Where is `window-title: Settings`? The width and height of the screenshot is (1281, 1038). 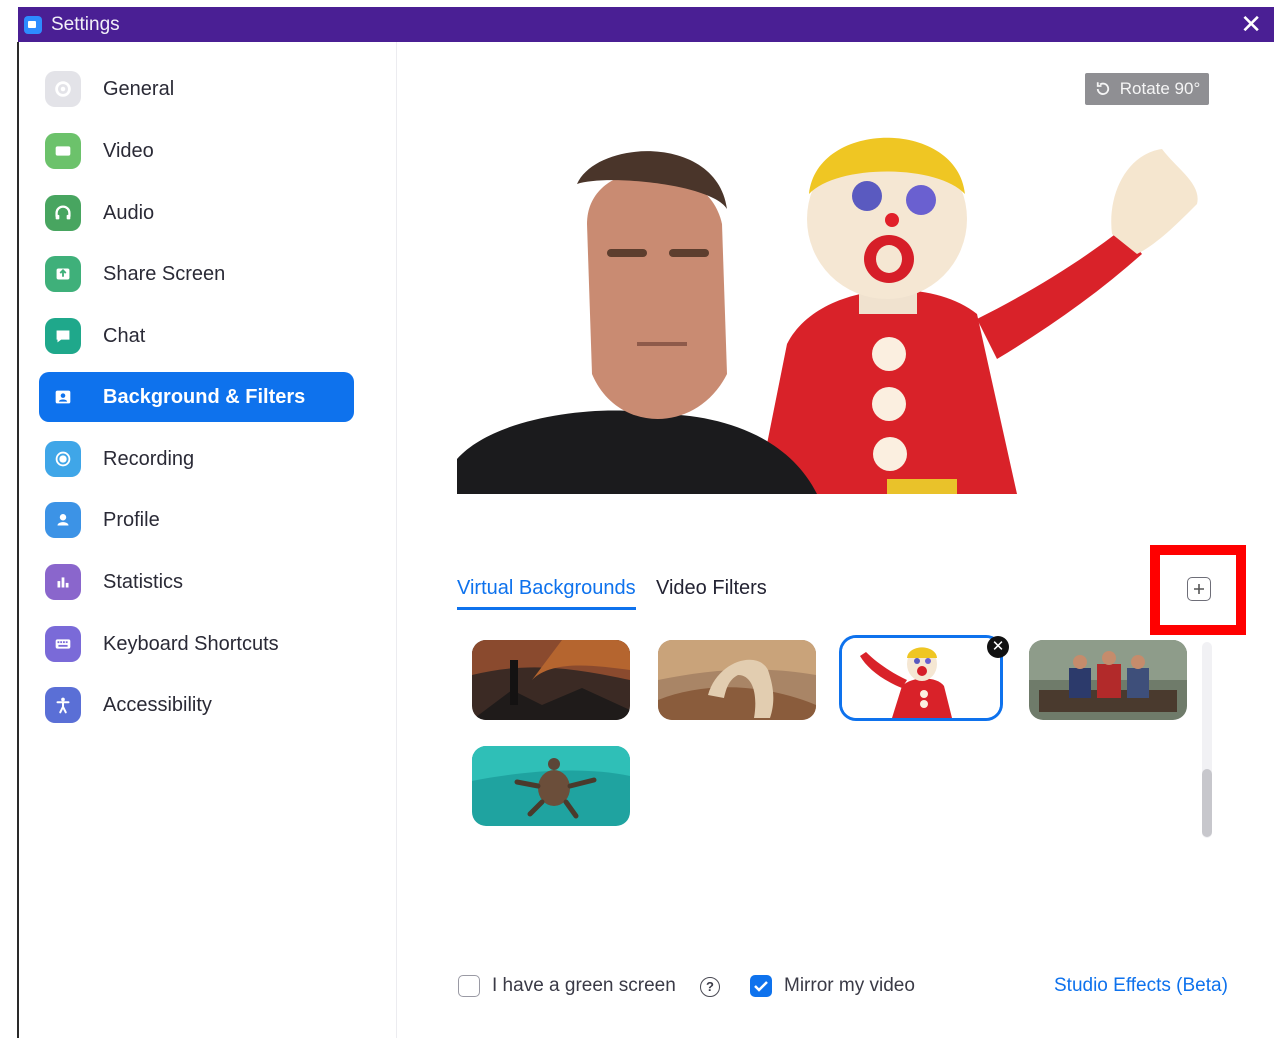
window-title: Settings is located at coordinates (85, 24).